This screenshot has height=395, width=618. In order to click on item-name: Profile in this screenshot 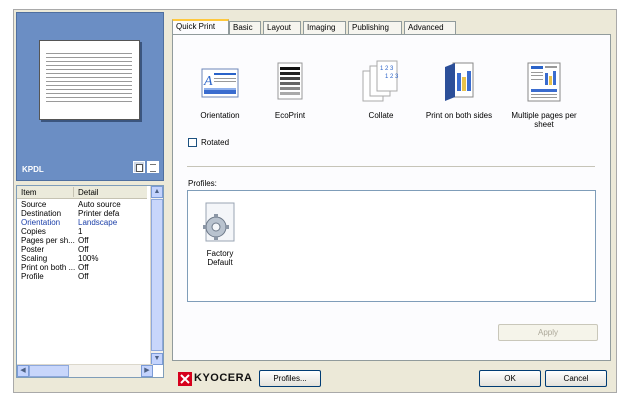, I will do `click(32, 276)`.